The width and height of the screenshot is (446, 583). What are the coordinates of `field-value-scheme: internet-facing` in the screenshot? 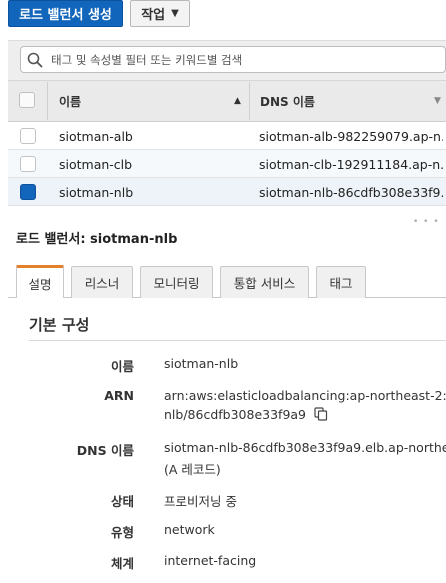 It's located at (210, 560).